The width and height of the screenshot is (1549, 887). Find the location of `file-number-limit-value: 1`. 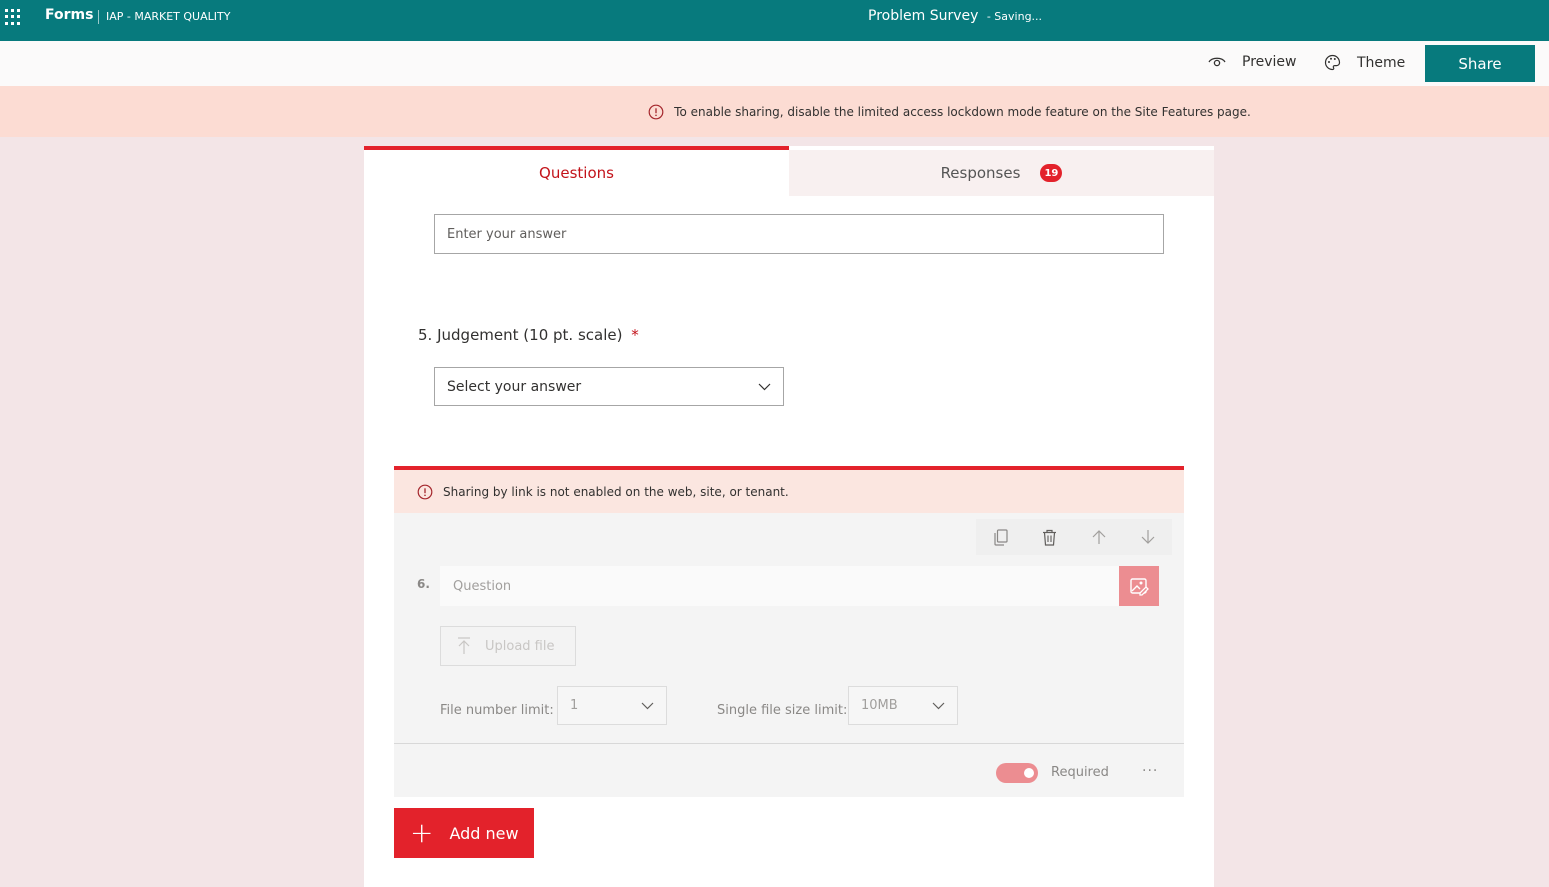

file-number-limit-value: 1 is located at coordinates (574, 705).